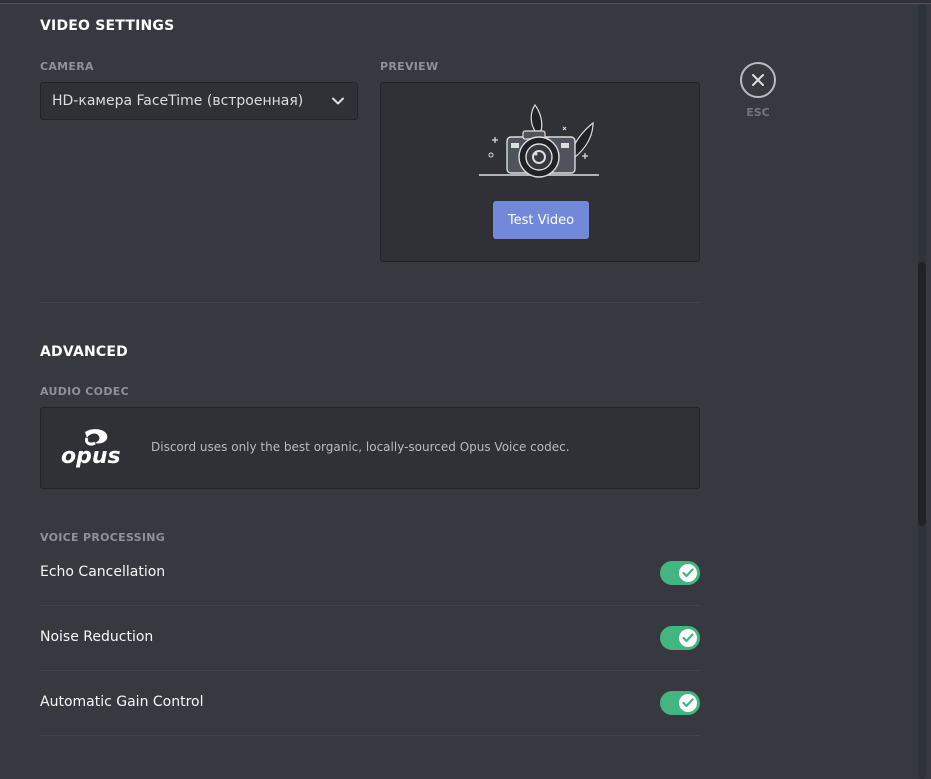  What do you see at coordinates (178, 101) in the screenshot?
I see `camera-select-value: HD-камера FaceTime (встроенная)` at bounding box center [178, 101].